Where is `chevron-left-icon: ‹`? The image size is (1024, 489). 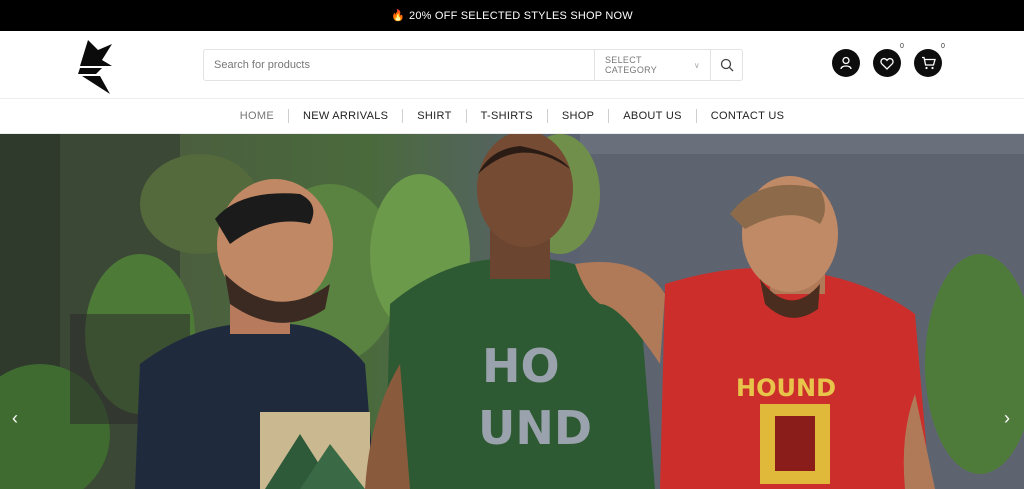 chevron-left-icon: ‹ is located at coordinates (15, 417).